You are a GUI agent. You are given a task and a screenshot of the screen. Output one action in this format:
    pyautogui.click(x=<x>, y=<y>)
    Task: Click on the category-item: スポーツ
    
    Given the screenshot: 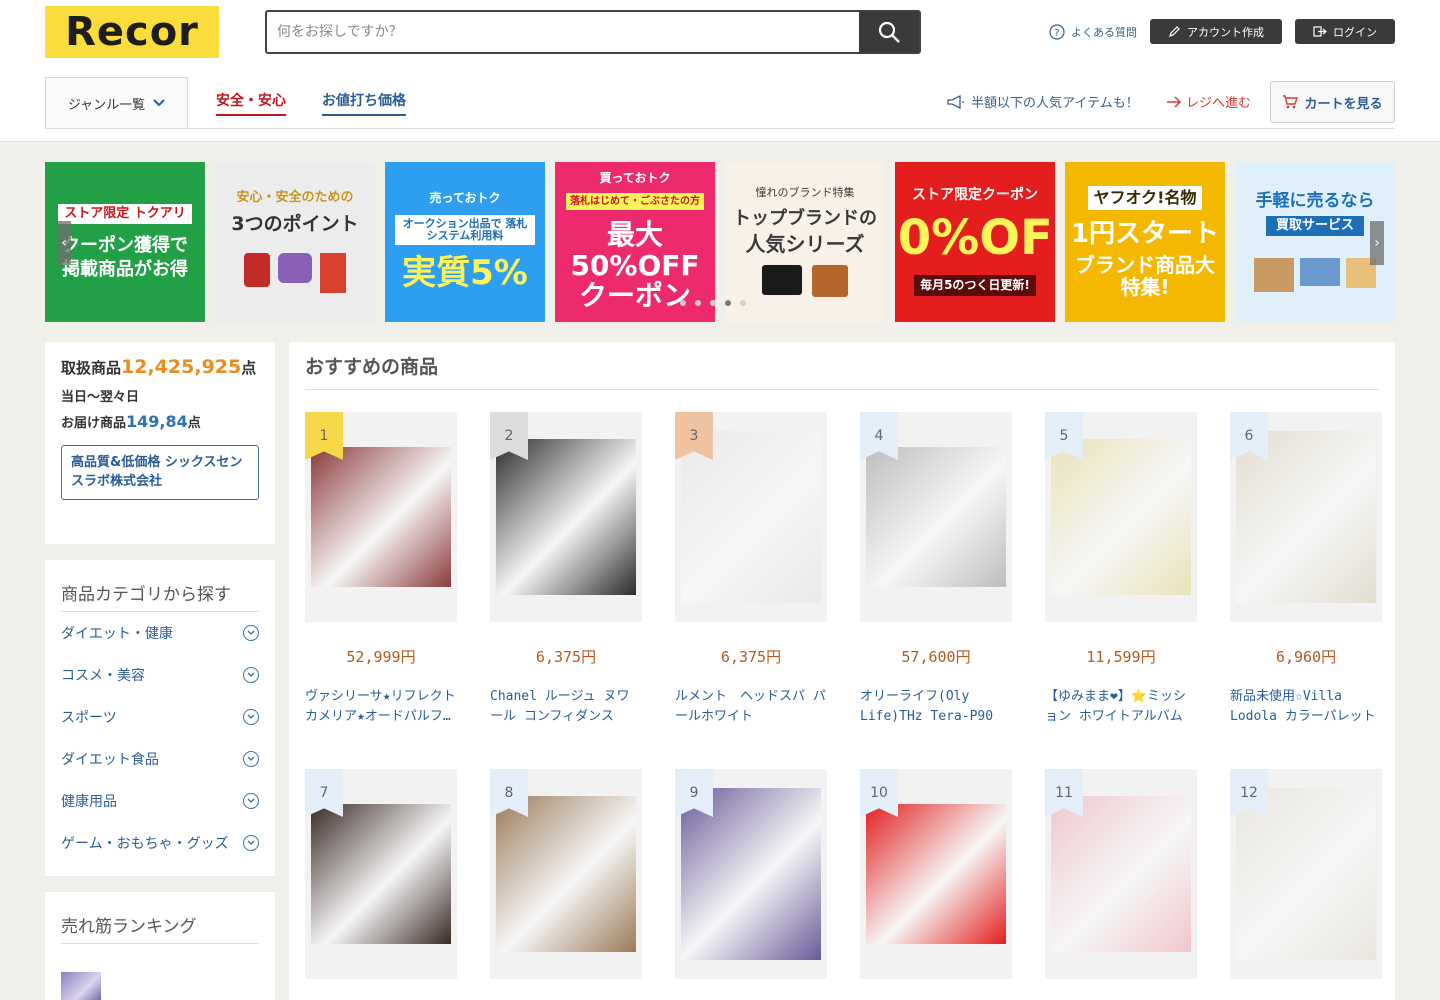 What is the action you would take?
    pyautogui.click(x=160, y=717)
    